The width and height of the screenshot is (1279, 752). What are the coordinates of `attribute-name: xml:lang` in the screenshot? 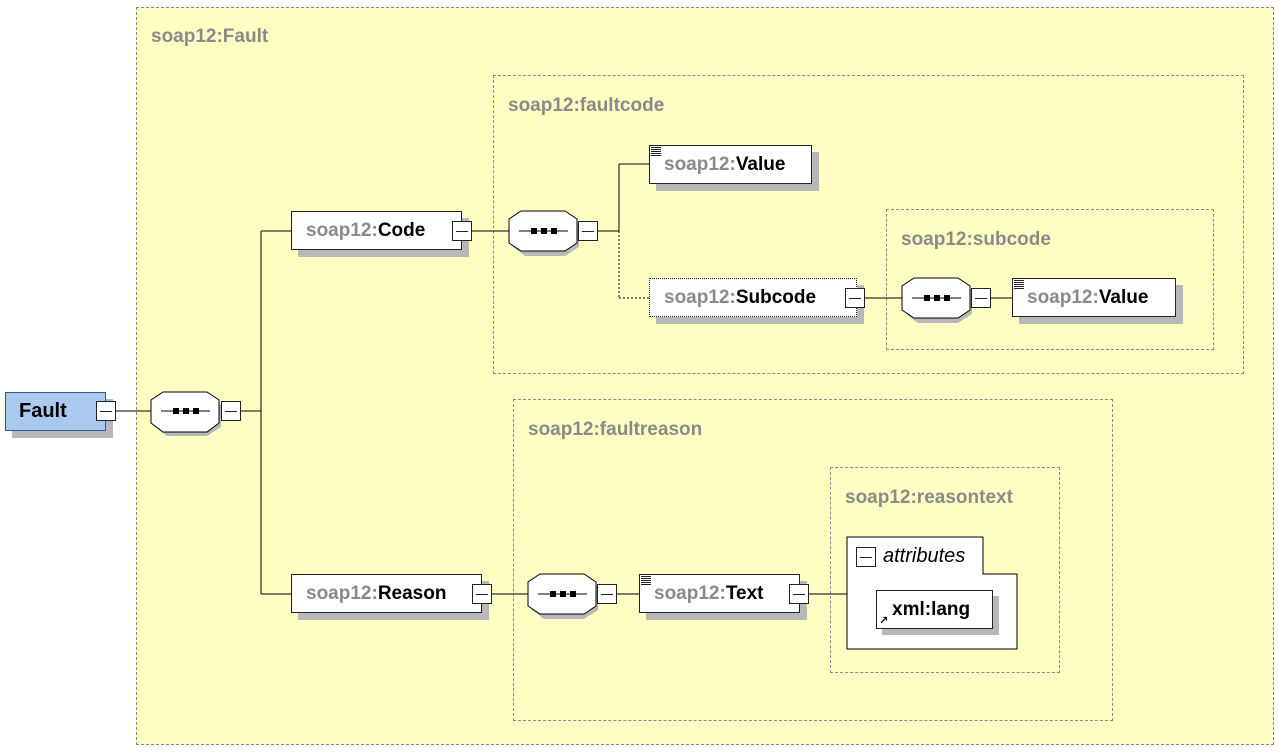 It's located at (931, 609).